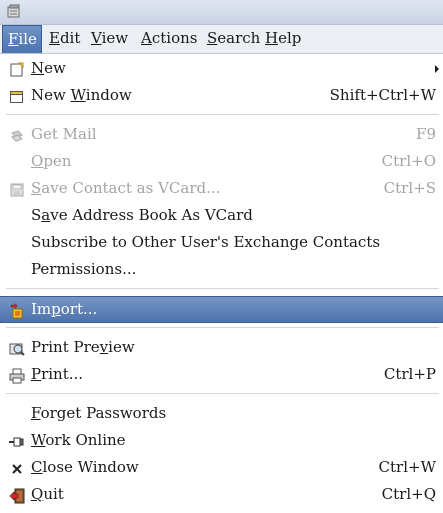 The height and width of the screenshot is (513, 443). Describe the element at coordinates (407, 467) in the screenshot. I see `accelerator: Ctrl+W` at that location.